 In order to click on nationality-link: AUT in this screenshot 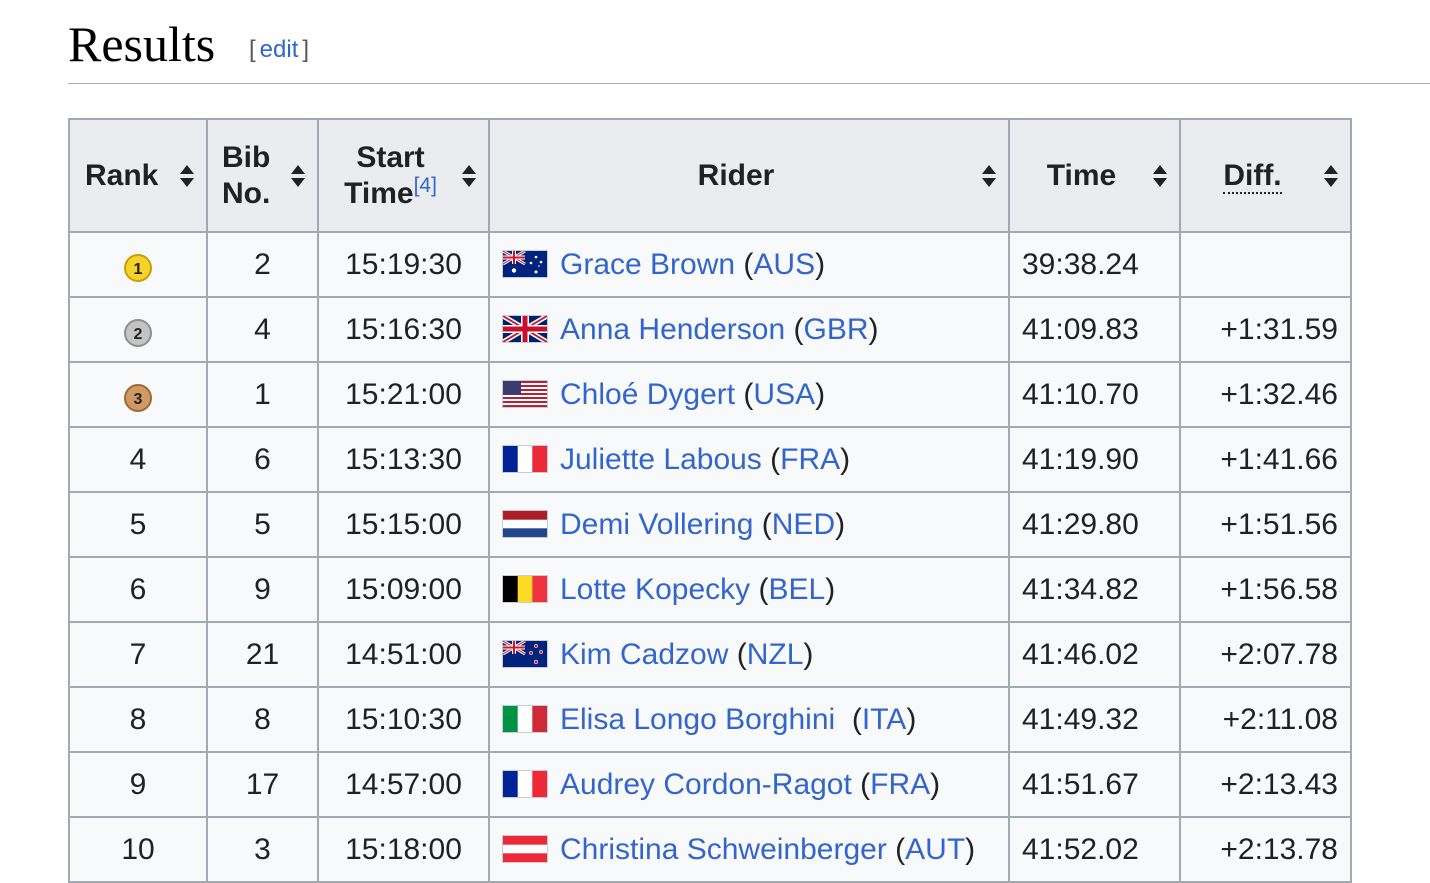, I will do `click(935, 849)`.